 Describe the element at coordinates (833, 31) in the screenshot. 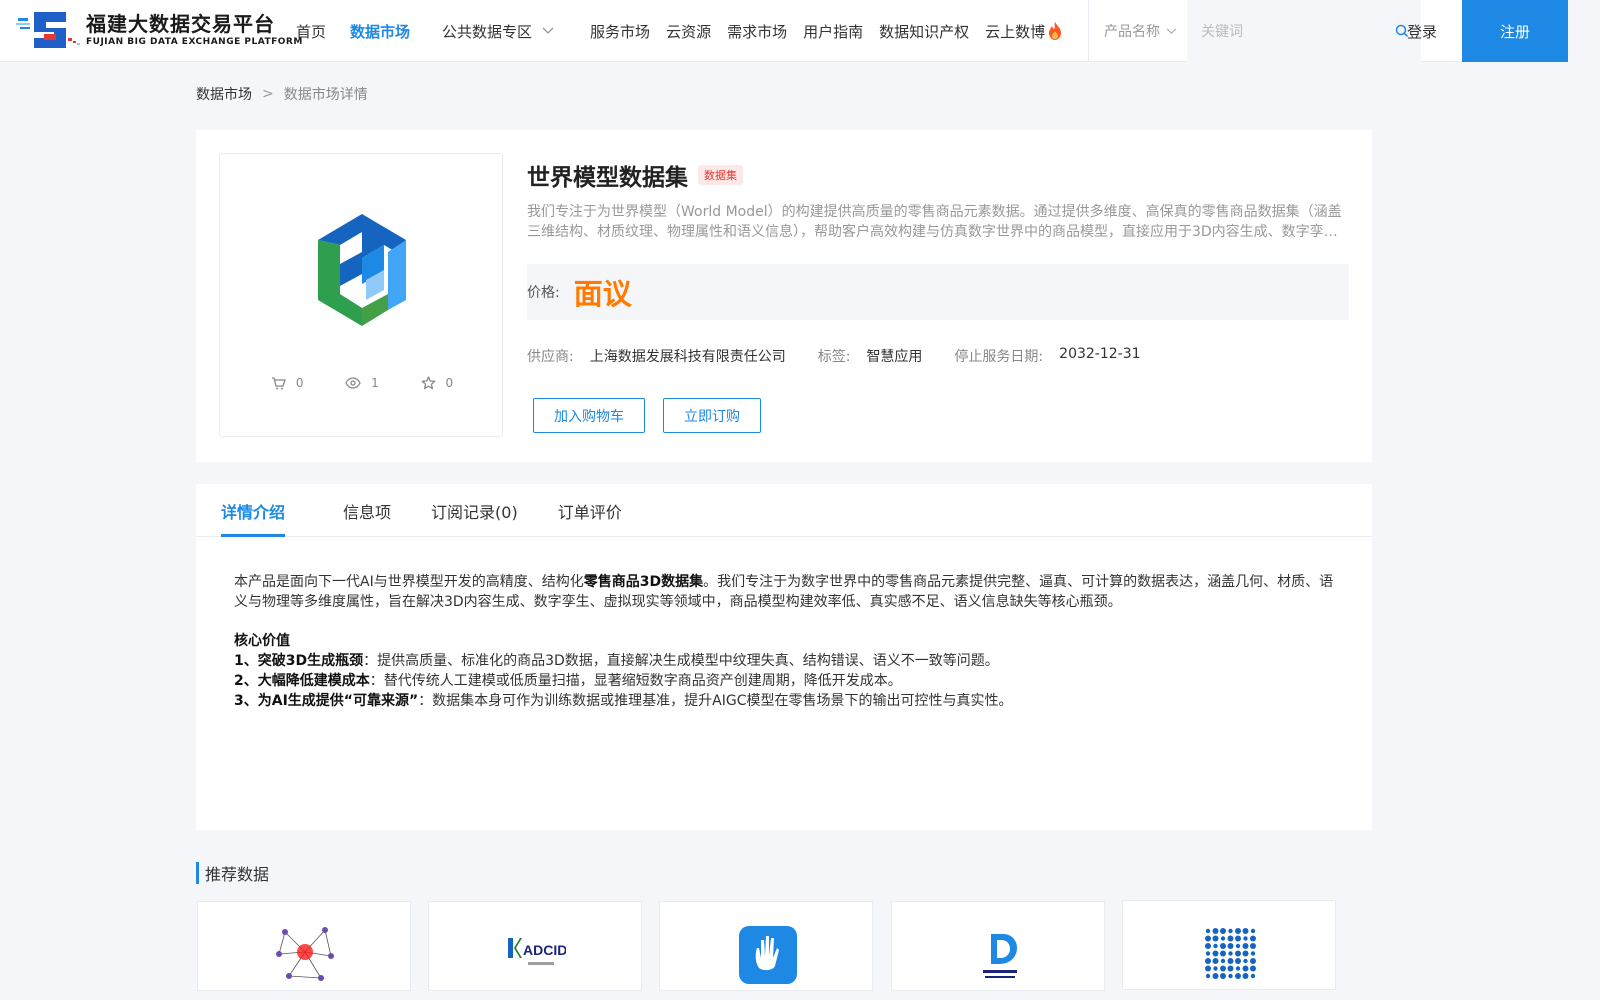

I see `nav-user-guide: 用户指南` at that location.